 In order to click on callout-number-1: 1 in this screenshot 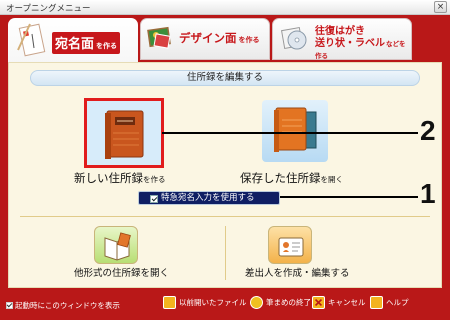, I will do `click(428, 193)`.